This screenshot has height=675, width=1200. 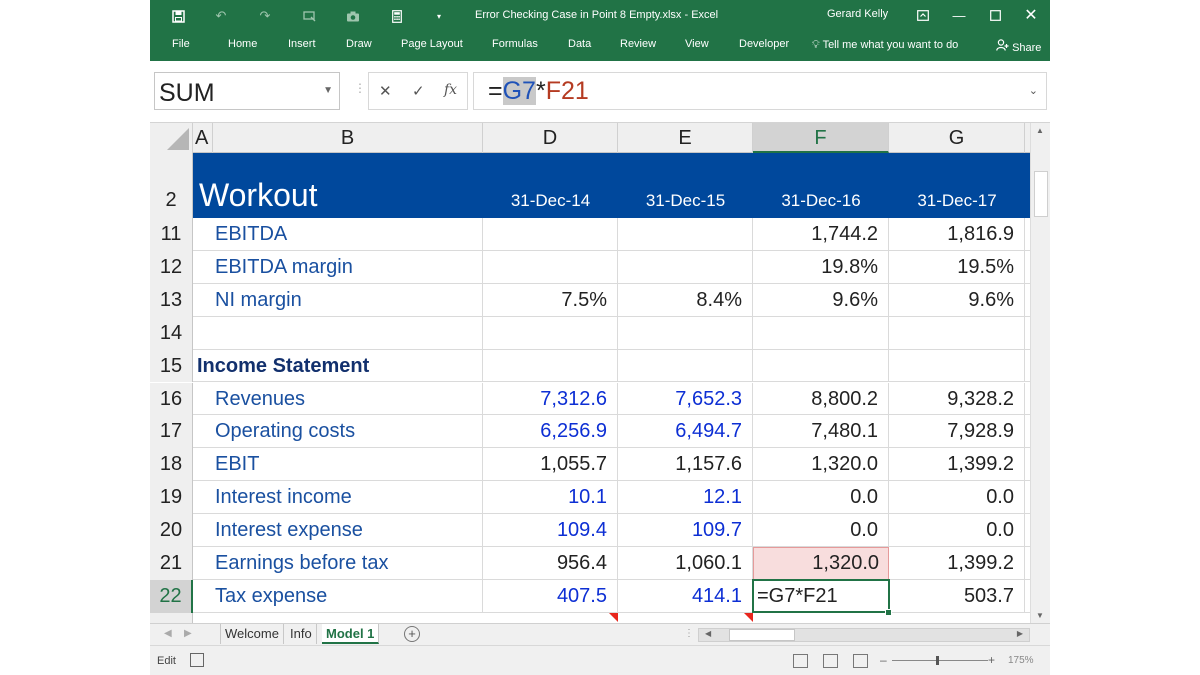 I want to click on cell-f: 9.6%, so click(x=821, y=299).